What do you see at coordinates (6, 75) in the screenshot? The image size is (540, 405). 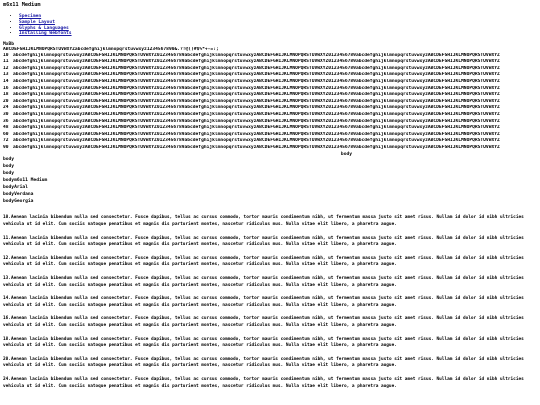 I see `waterfall-size: 13` at bounding box center [6, 75].